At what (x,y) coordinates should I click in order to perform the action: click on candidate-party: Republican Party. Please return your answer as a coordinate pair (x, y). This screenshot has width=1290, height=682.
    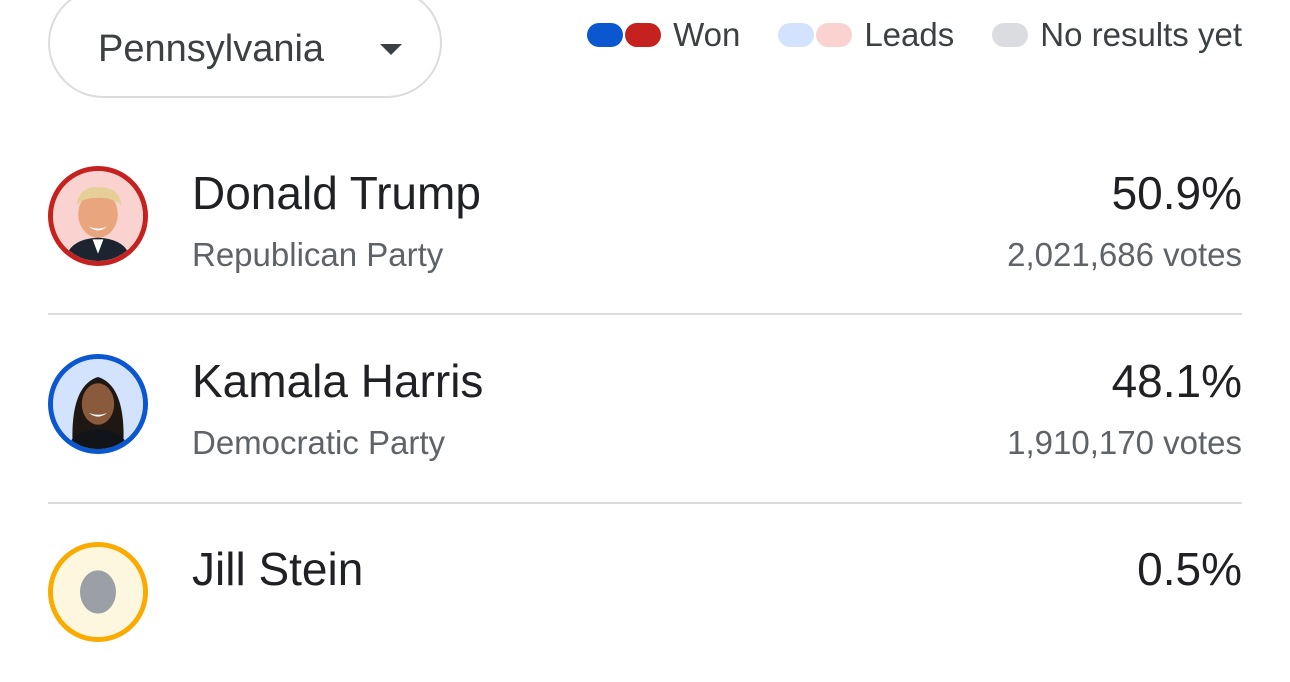
    Looking at the image, I should click on (318, 254).